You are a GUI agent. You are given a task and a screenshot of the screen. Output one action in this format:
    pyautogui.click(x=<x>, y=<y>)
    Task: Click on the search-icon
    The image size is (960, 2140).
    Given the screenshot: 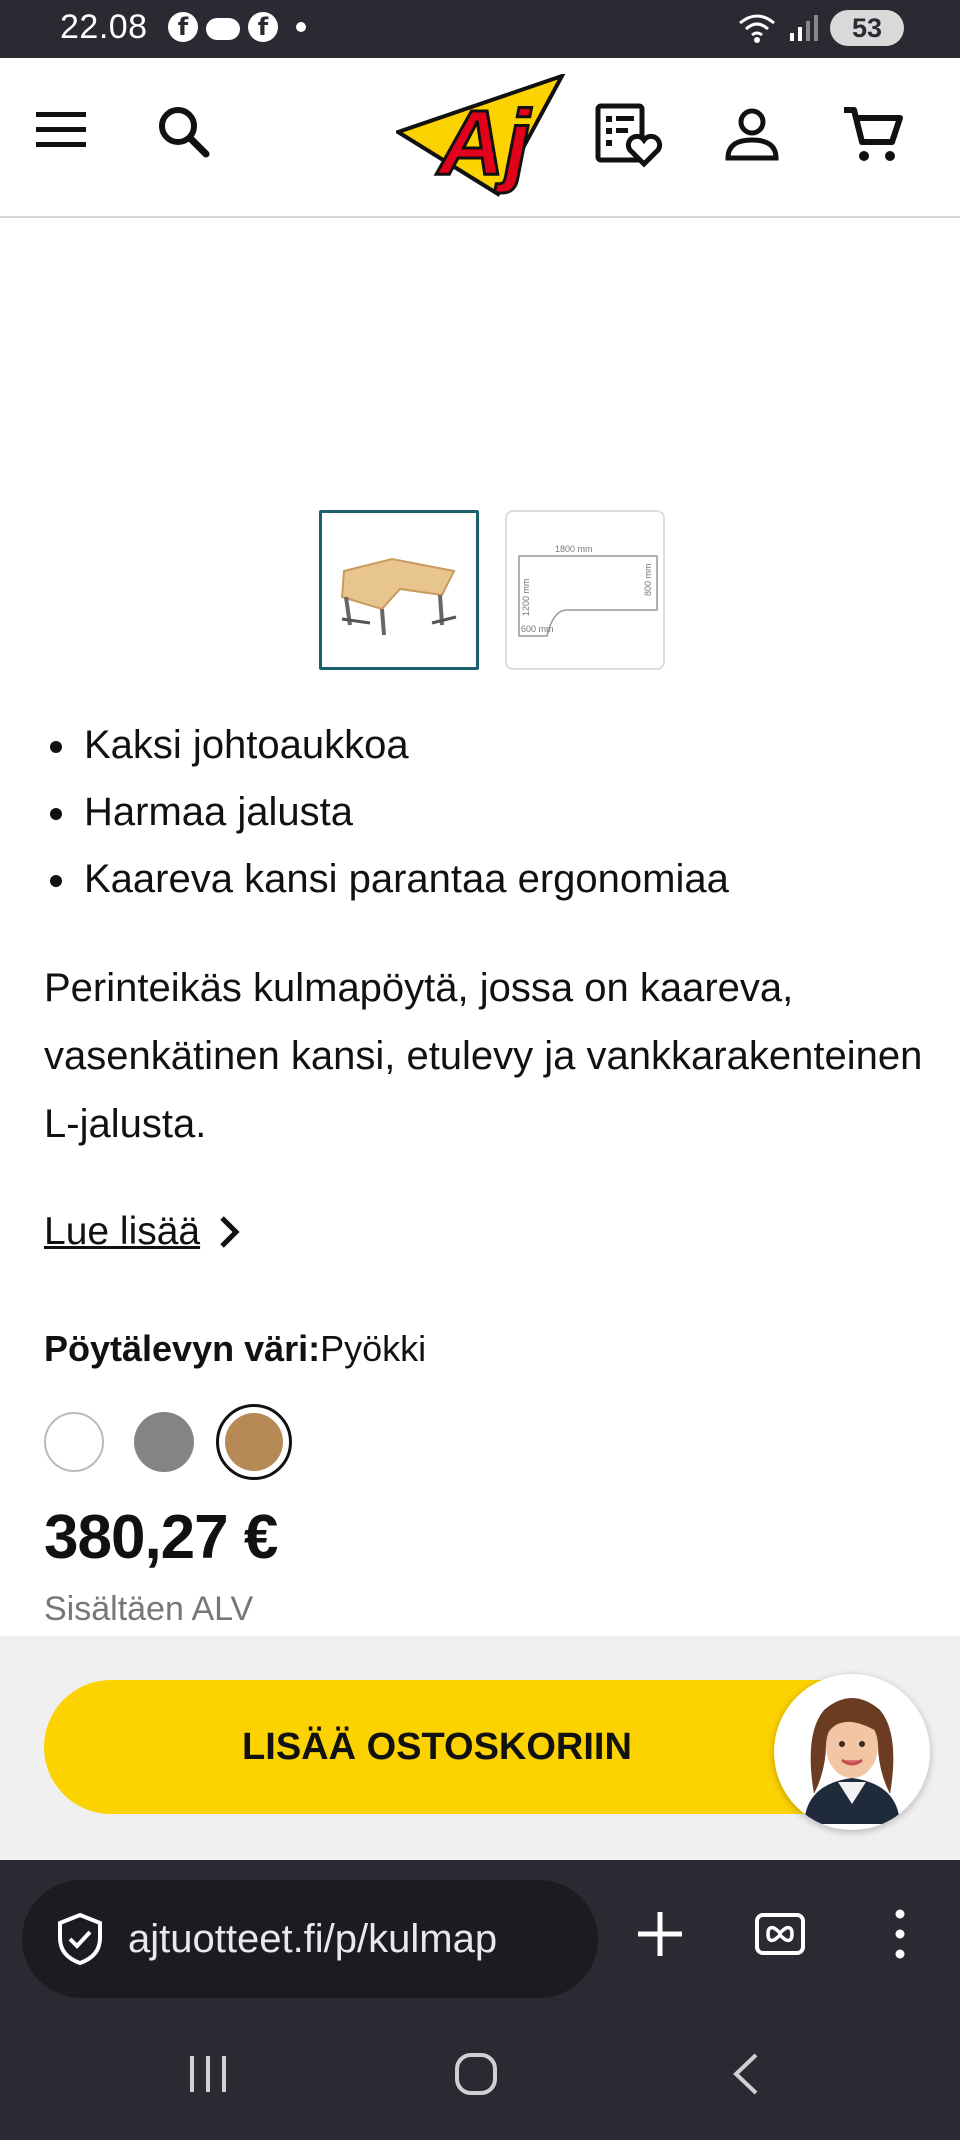 What is the action you would take?
    pyautogui.click(x=184, y=132)
    